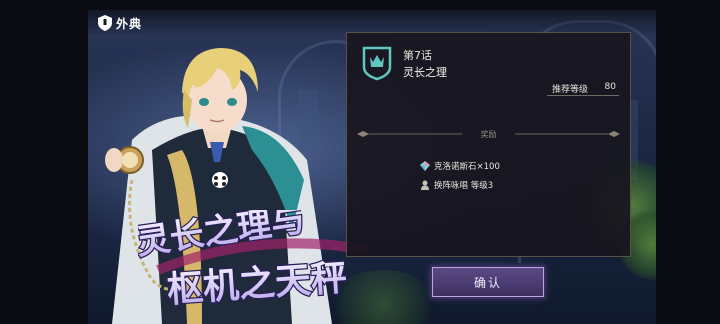 This screenshot has width=720, height=324. Describe the element at coordinates (488, 134) in the screenshot. I see `reward-label: 奖励` at that location.